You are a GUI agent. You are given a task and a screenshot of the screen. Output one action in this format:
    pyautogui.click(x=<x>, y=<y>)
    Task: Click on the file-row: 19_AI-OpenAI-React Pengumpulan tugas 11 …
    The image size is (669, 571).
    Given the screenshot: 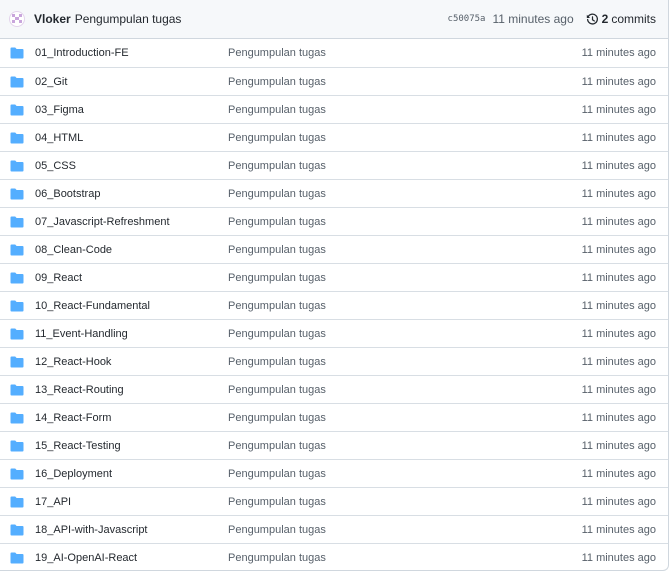 What is the action you would take?
    pyautogui.click(x=334, y=556)
    